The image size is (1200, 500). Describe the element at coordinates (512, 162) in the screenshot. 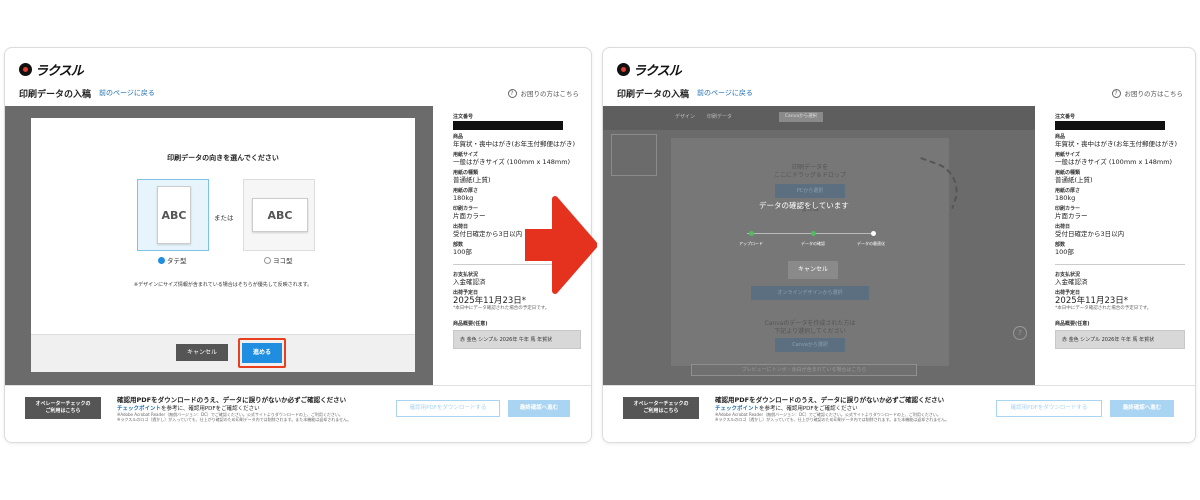

I see `size-value: 一般はがきサイズ (100mm x 148mm)` at that location.